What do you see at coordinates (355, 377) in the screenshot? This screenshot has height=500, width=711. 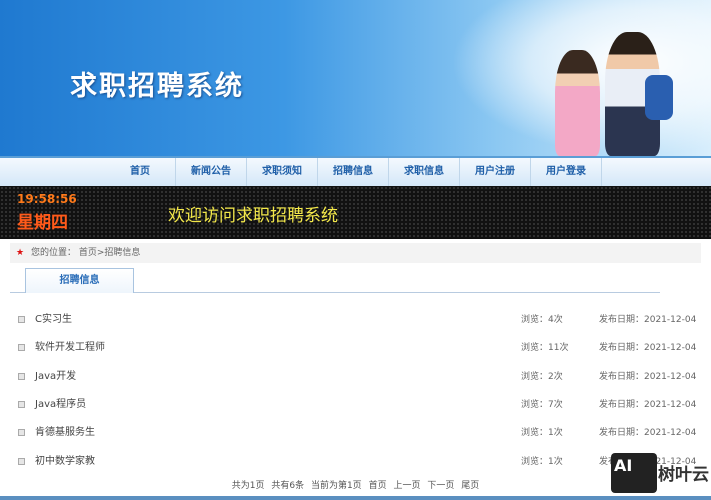 I see `list-item: Java开发 浏览：2次 发布日期：2021-12-04` at bounding box center [355, 377].